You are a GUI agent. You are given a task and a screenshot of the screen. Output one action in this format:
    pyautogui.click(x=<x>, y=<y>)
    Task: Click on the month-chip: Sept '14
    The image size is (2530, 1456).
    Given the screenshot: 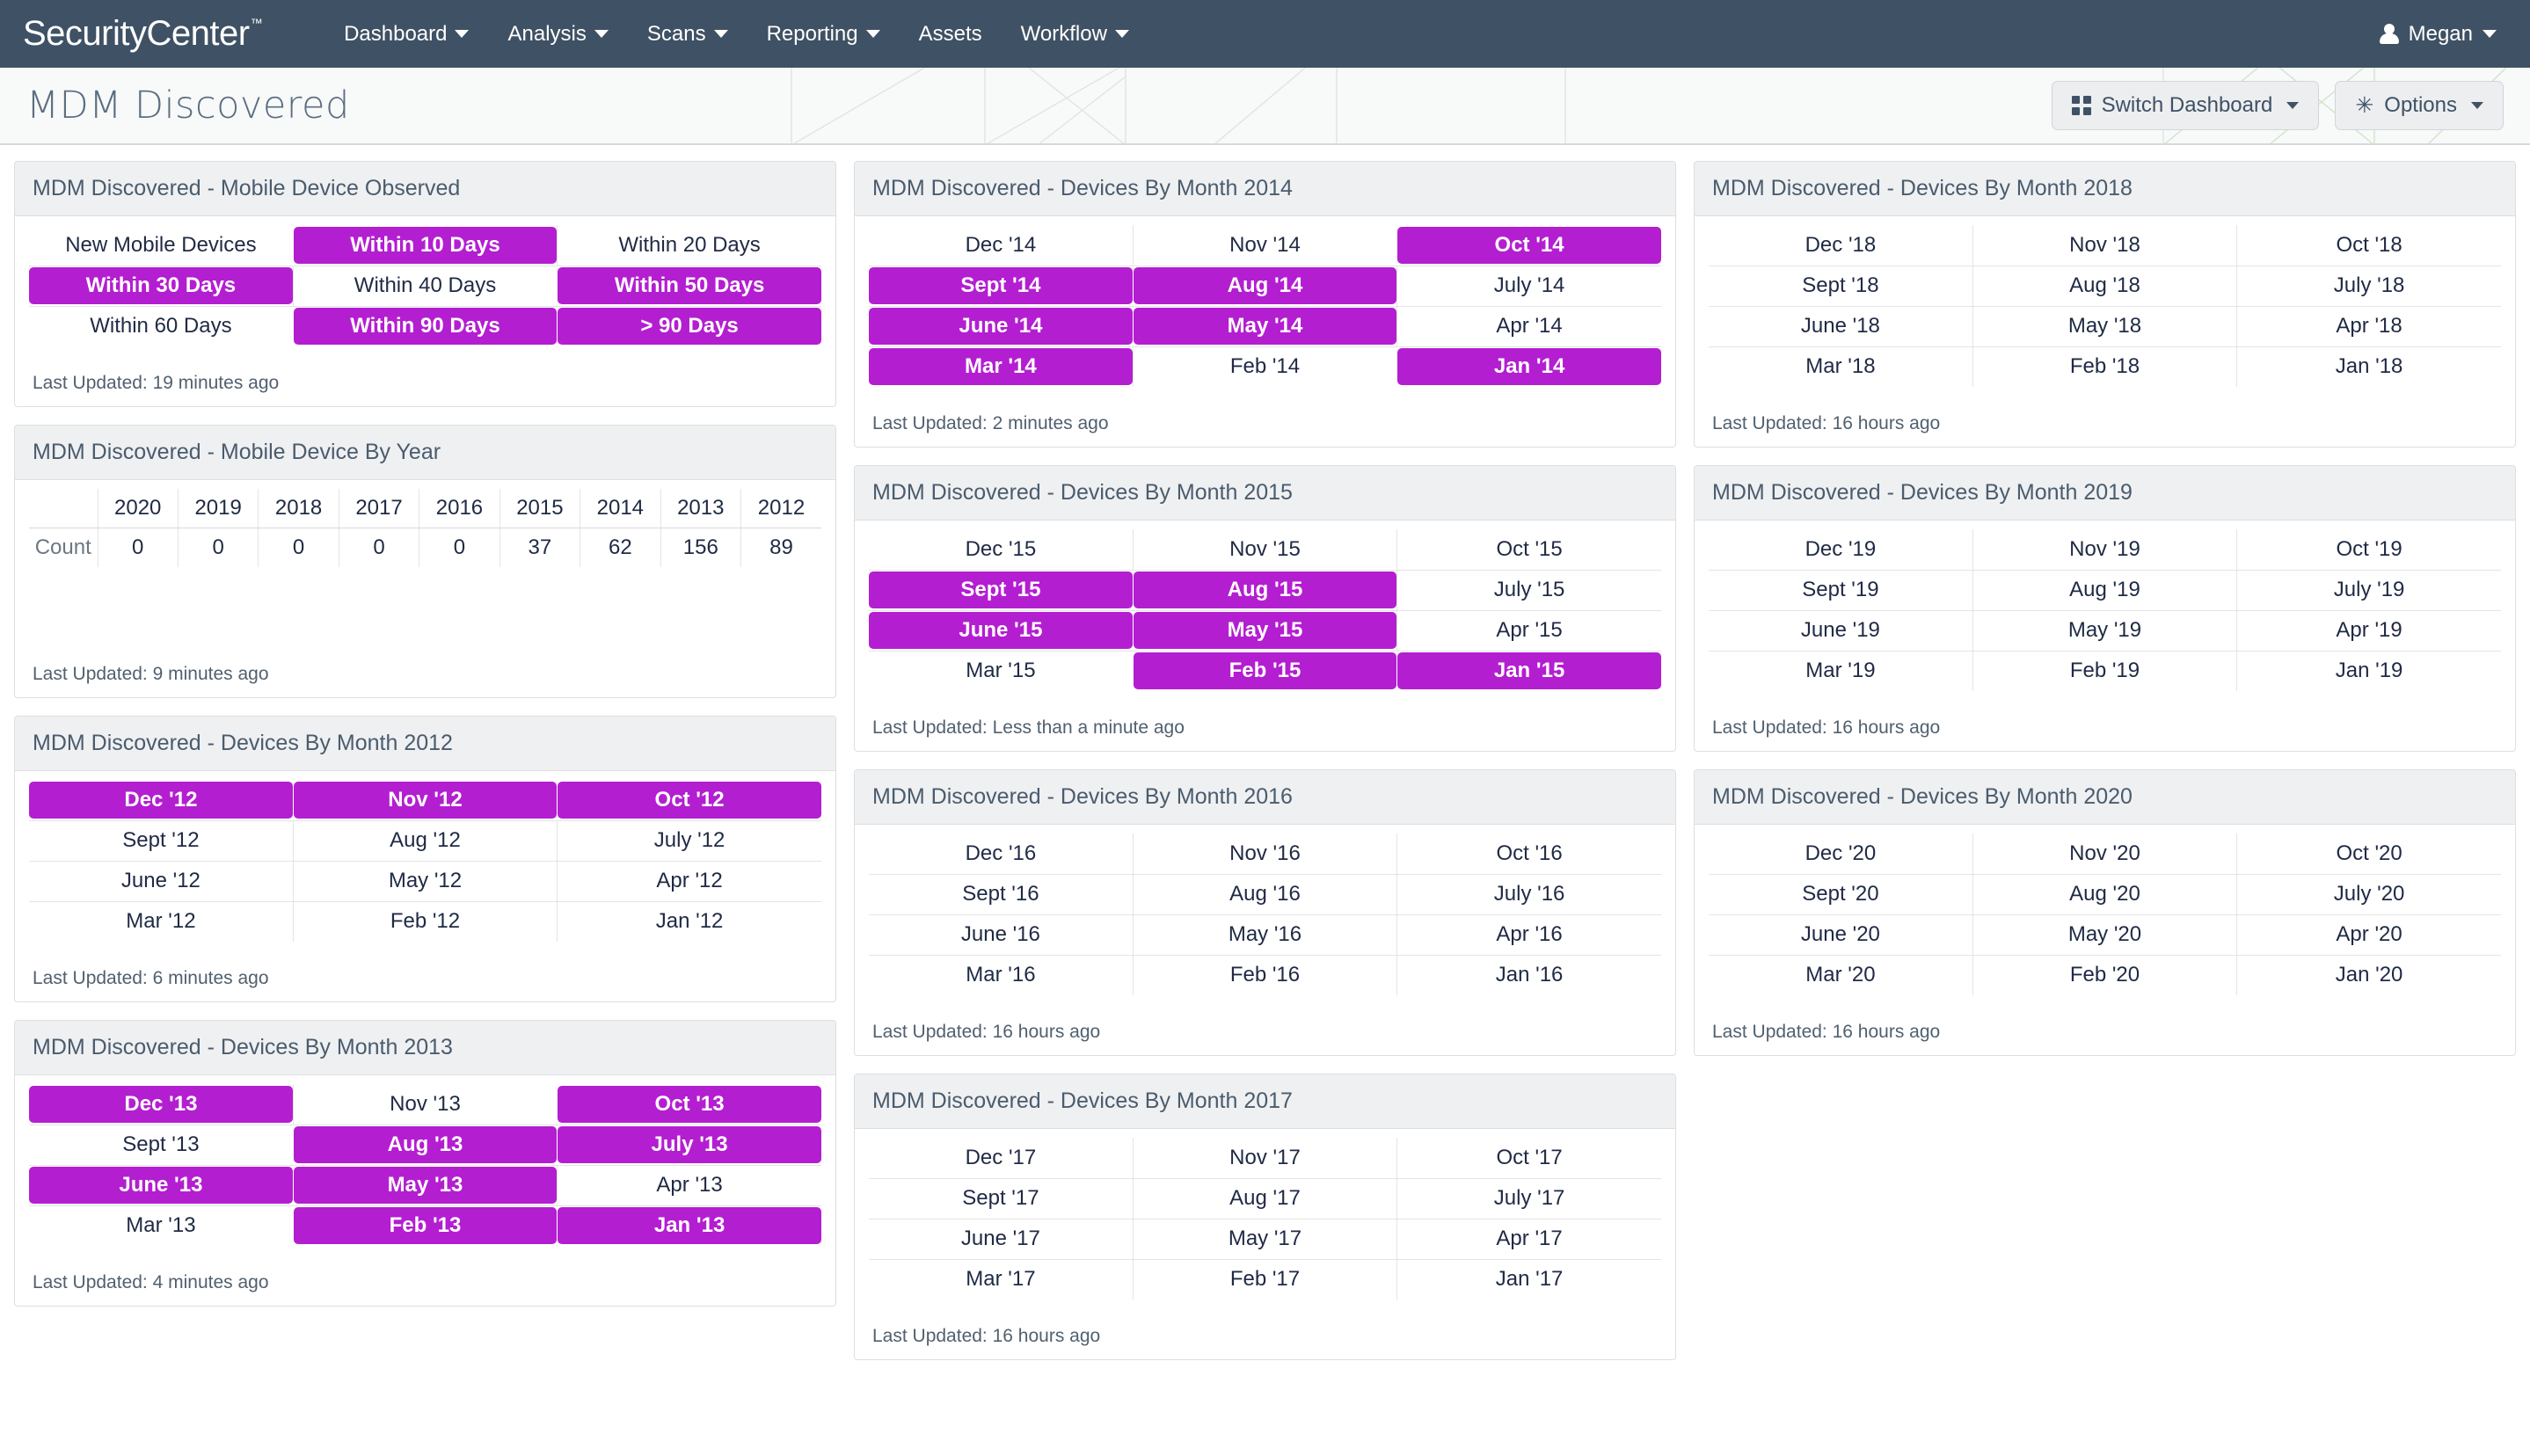 What is the action you would take?
    pyautogui.click(x=1001, y=285)
    